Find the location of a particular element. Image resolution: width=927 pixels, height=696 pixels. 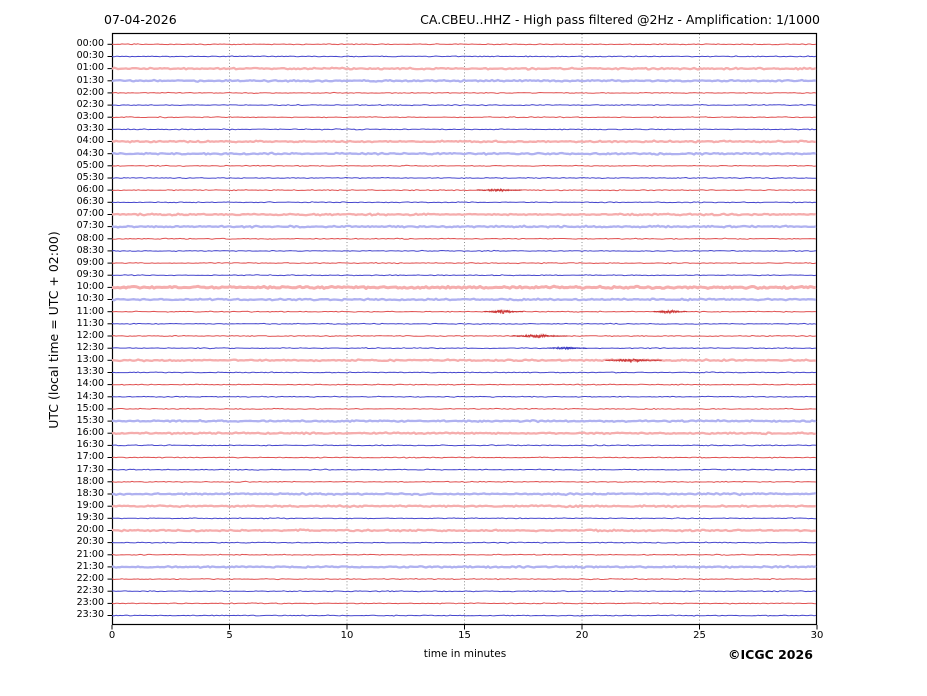

date-label: 07-04-2026 is located at coordinates (140, 19).